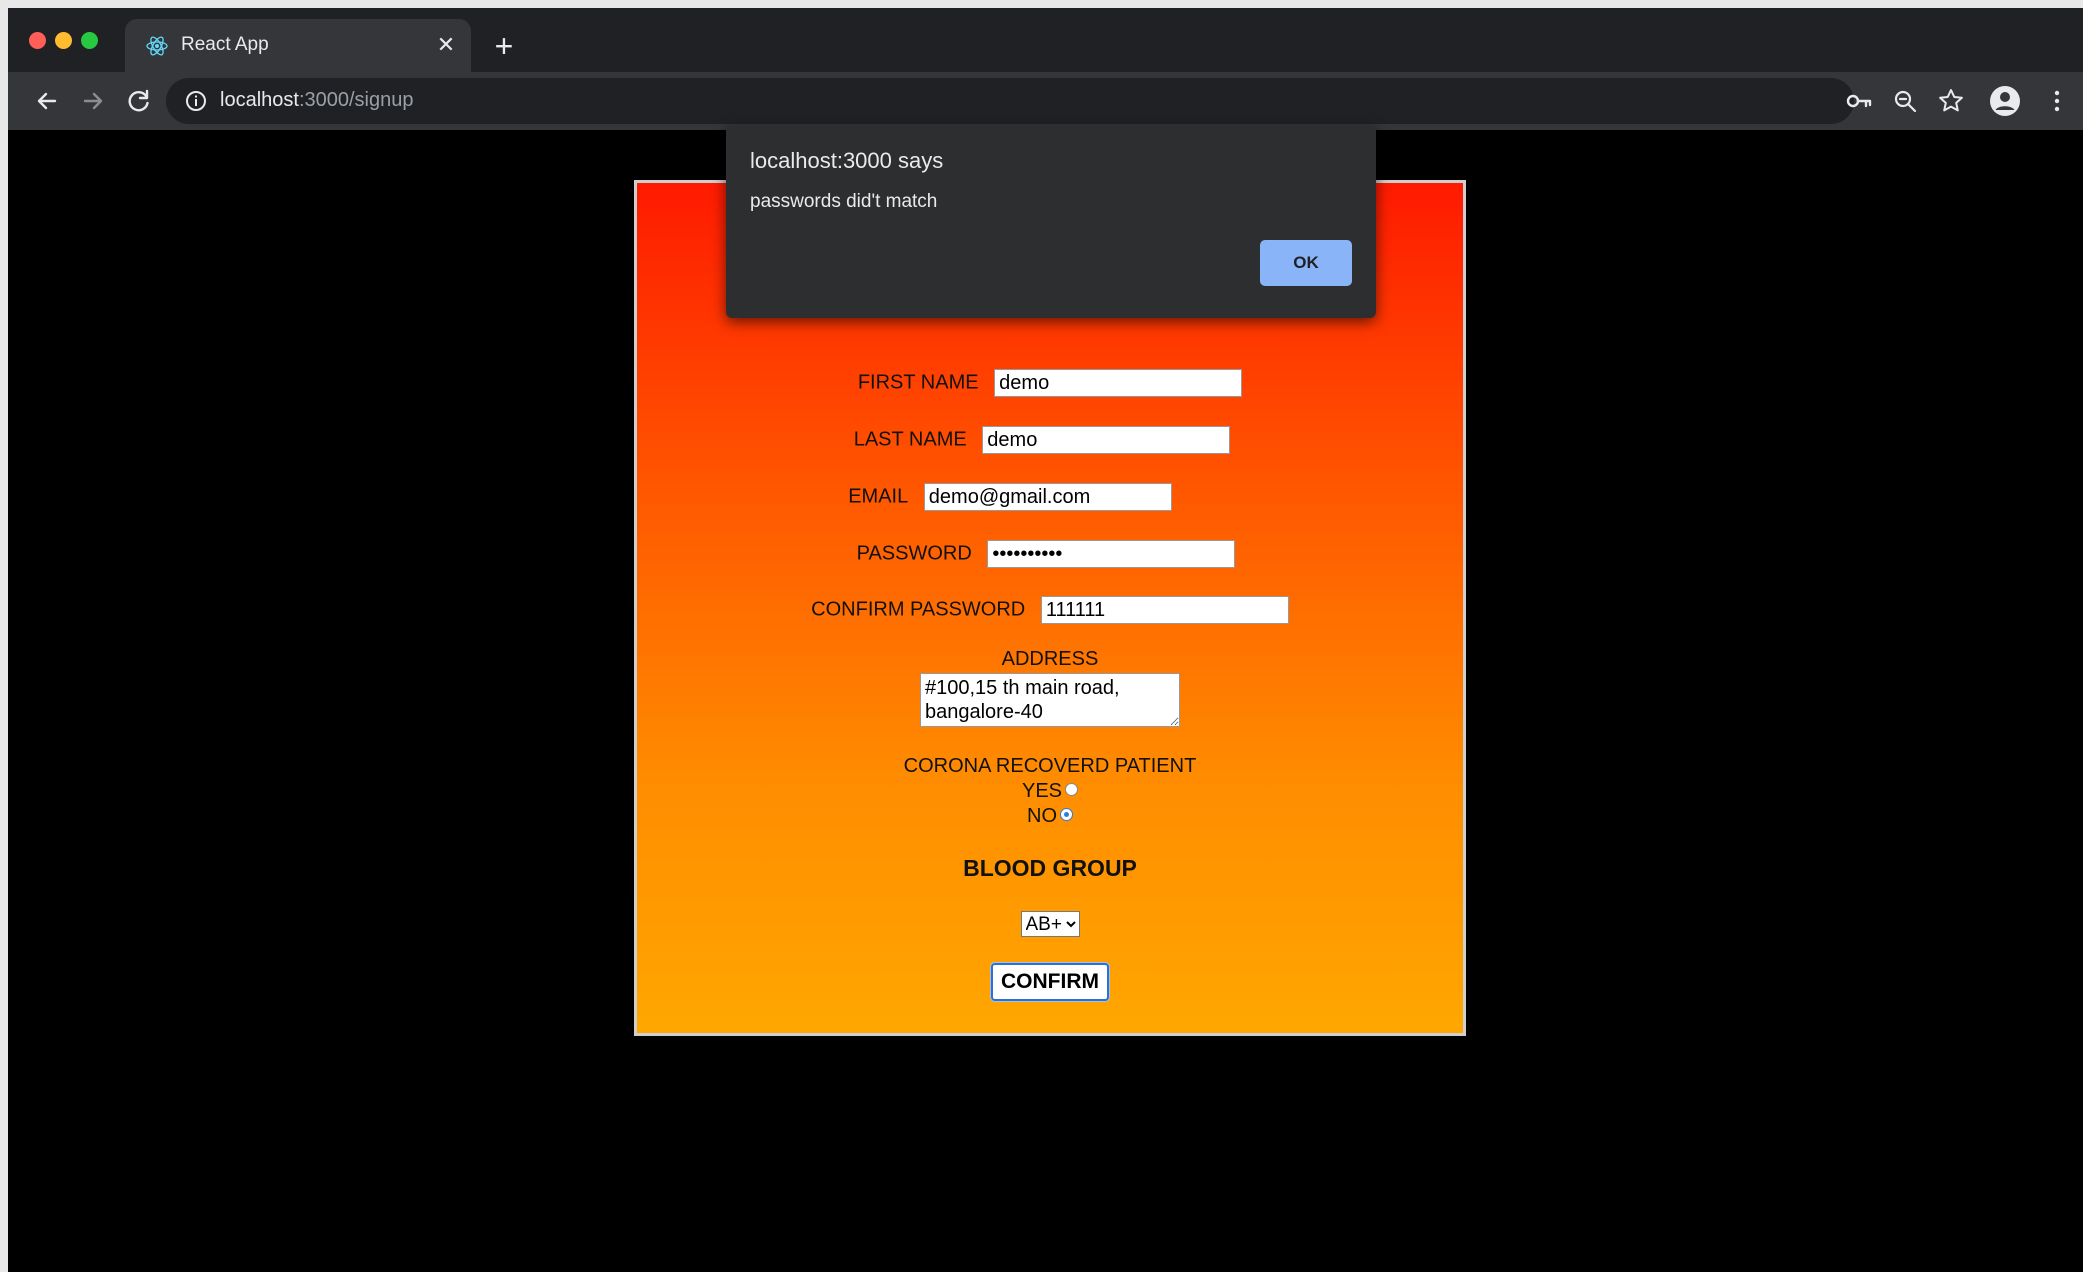 This screenshot has width=2083, height=1272. I want to click on email-label: EMAIL, so click(878, 496).